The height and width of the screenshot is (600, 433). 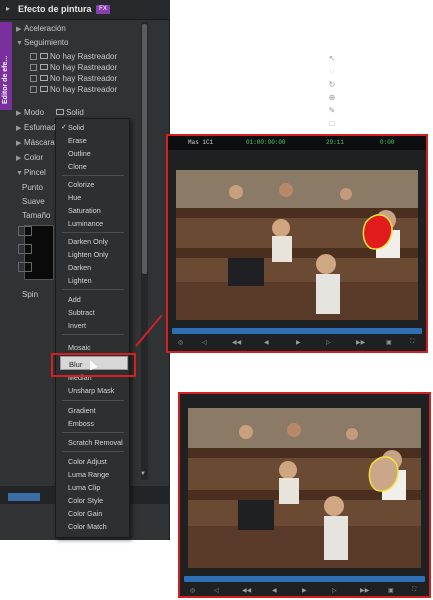 What do you see at coordinates (88, 254) in the screenshot?
I see `menu-item-lighten-only: Lighten Only` at bounding box center [88, 254].